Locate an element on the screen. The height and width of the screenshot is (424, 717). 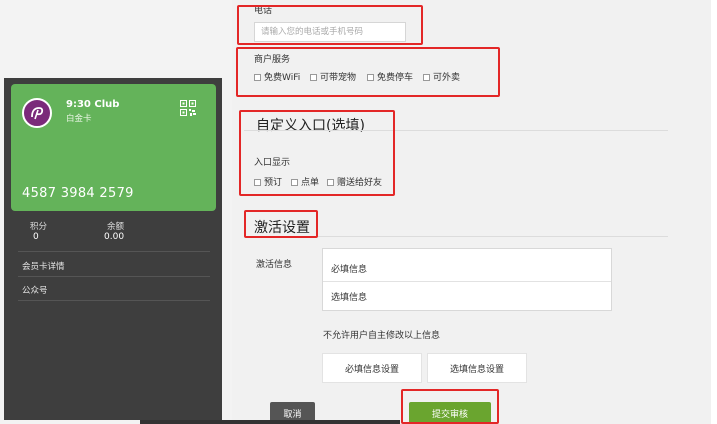
optional-info-row: 选填信息 is located at coordinates (349, 296).